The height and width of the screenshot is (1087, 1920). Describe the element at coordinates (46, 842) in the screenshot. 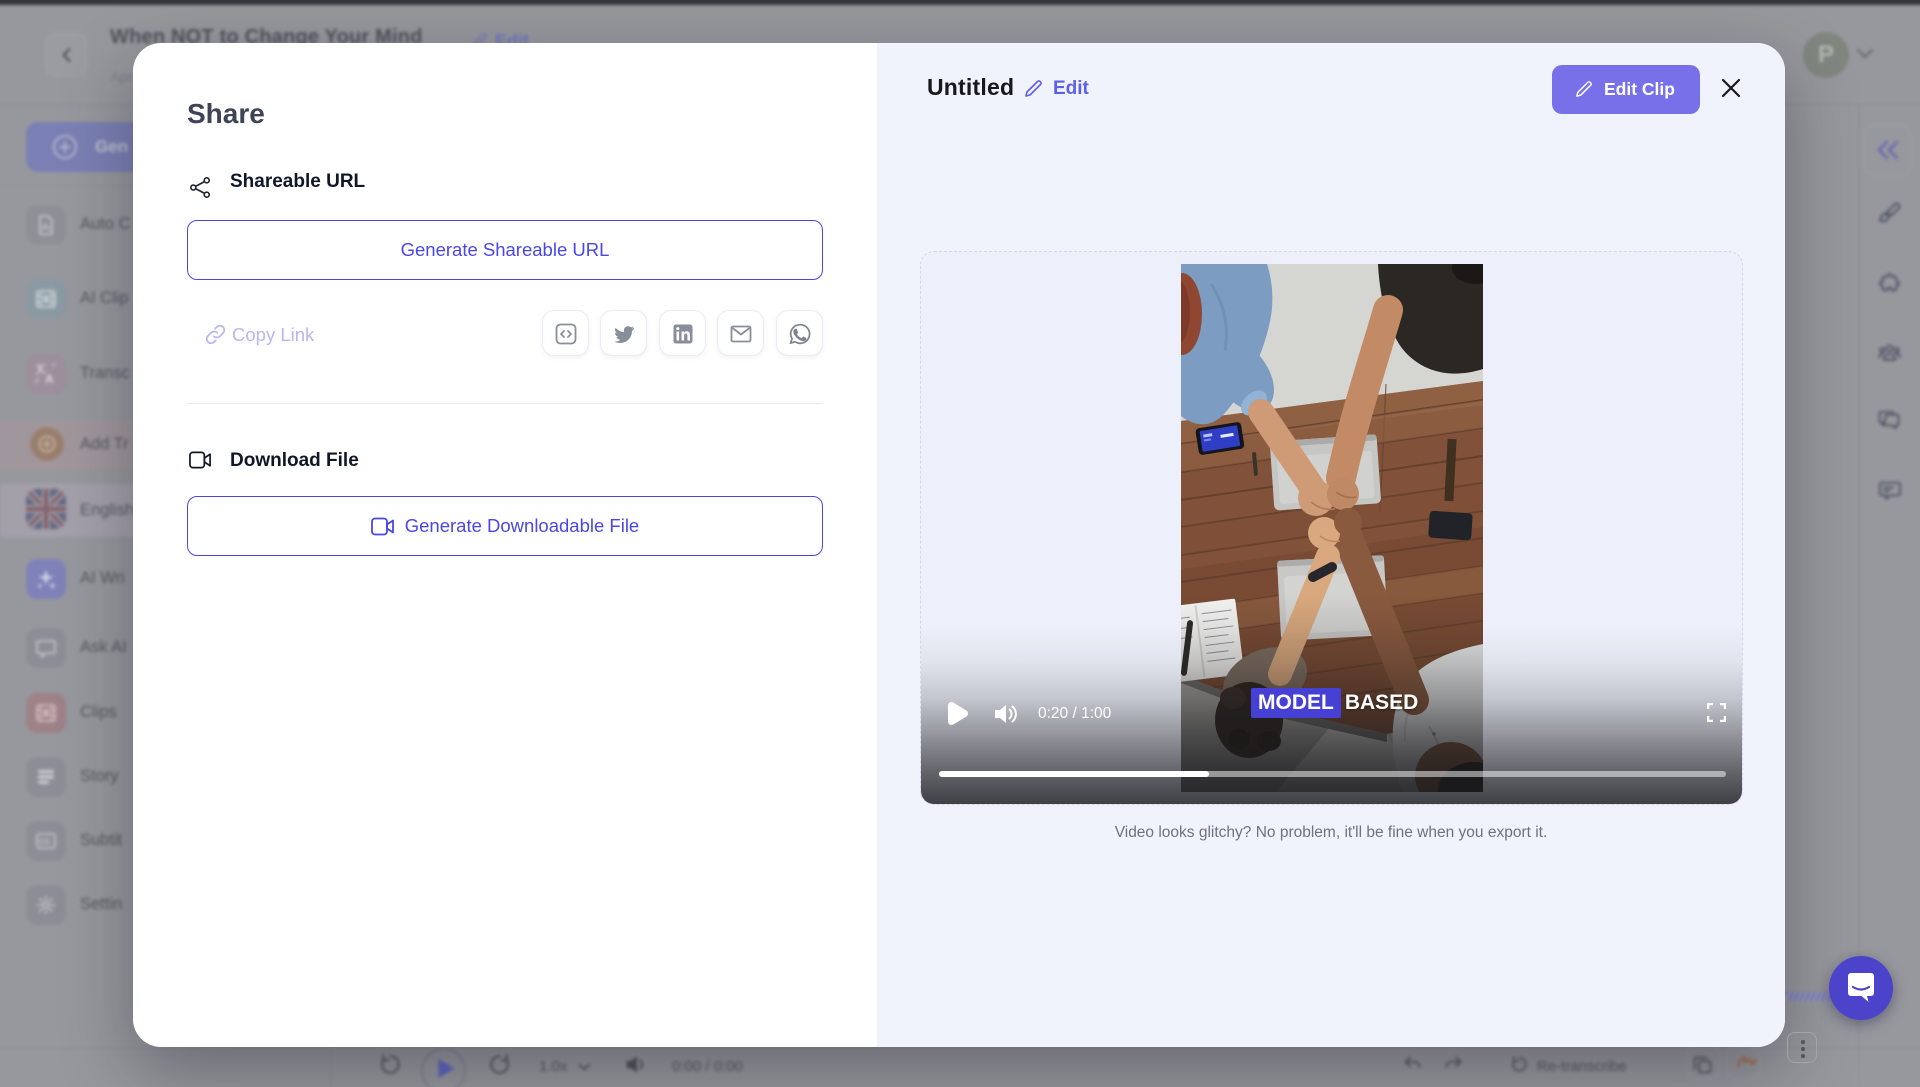

I see `svg-text: CC` at that location.